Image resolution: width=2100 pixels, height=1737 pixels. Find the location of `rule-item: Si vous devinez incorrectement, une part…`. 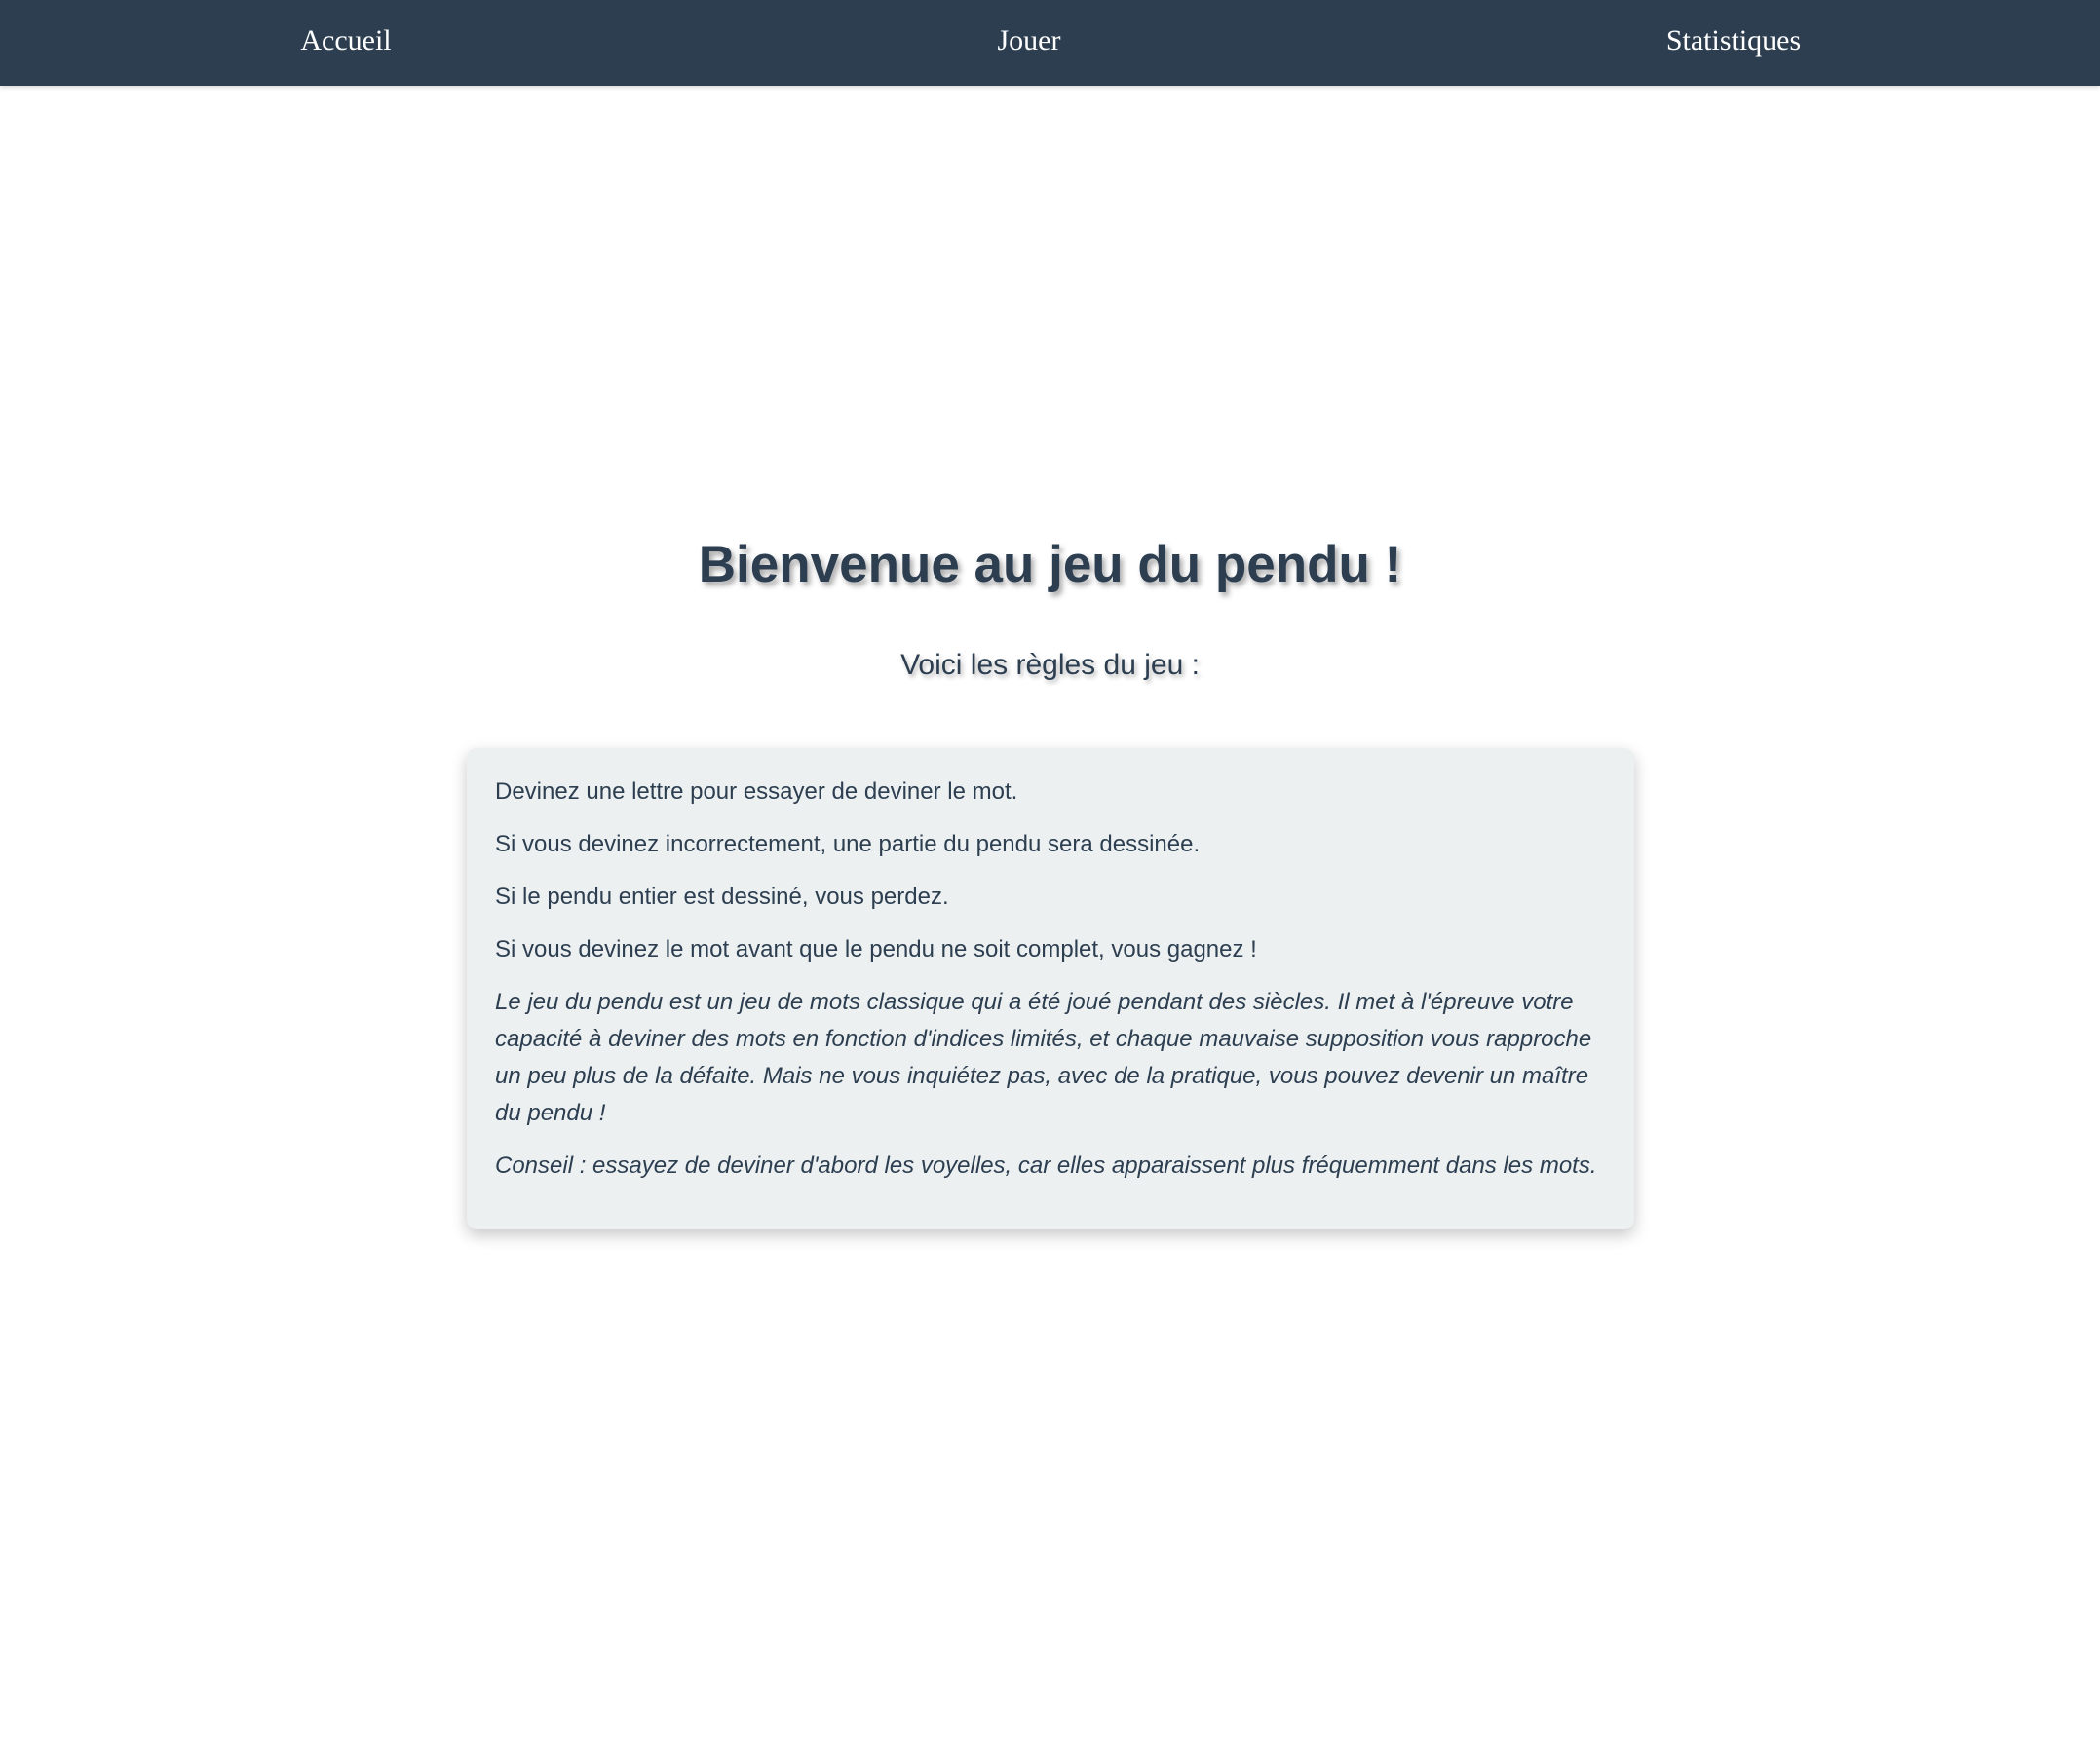

rule-item: Si vous devinez incorrectement, une part… is located at coordinates (848, 844).